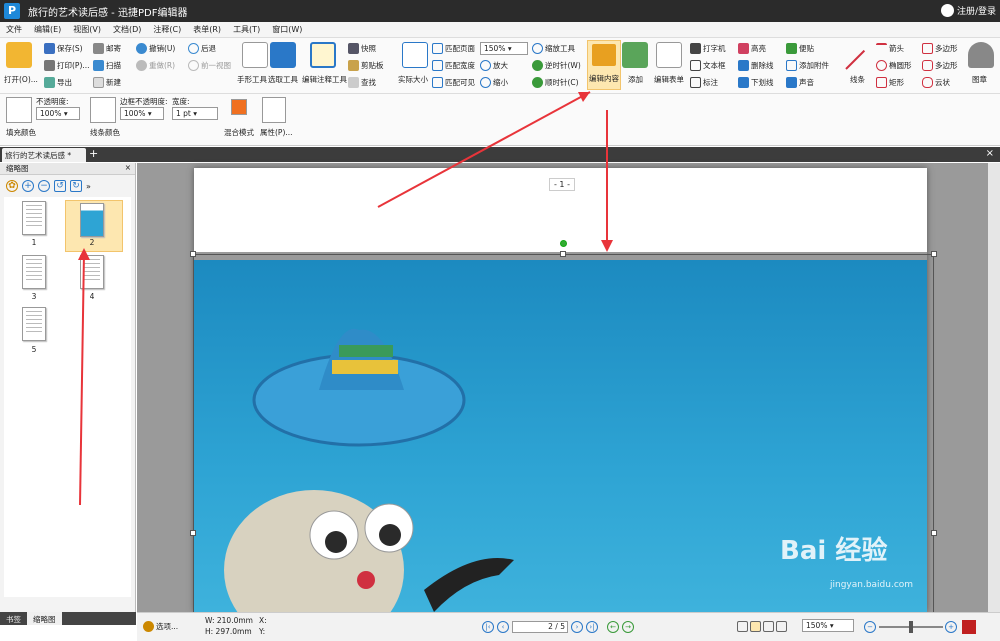  What do you see at coordinates (58, 113) in the screenshot?
I see `opacity-select: 100% ▾` at bounding box center [58, 113].